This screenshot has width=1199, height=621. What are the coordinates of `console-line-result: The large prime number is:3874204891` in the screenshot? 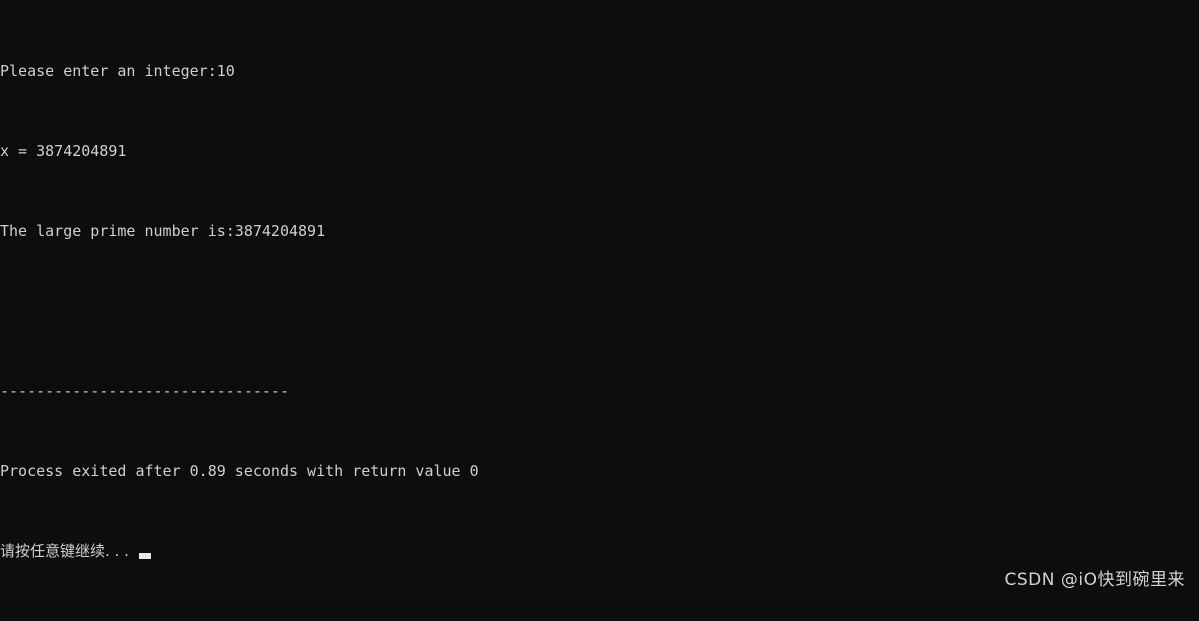 It's located at (163, 231).